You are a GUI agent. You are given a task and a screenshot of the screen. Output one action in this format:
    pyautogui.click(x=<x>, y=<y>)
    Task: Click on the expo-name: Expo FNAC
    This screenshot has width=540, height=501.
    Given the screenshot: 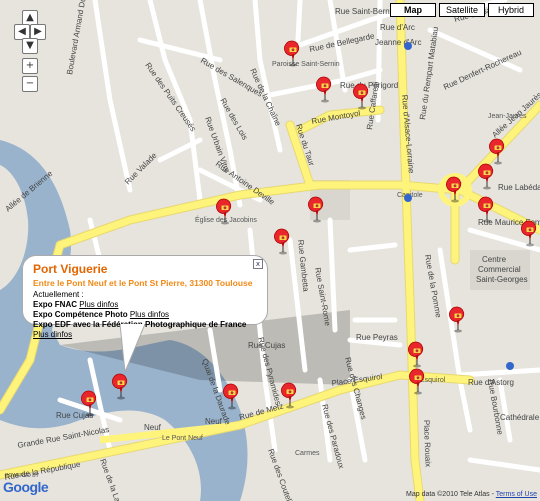 What is the action you would take?
    pyautogui.click(x=55, y=304)
    